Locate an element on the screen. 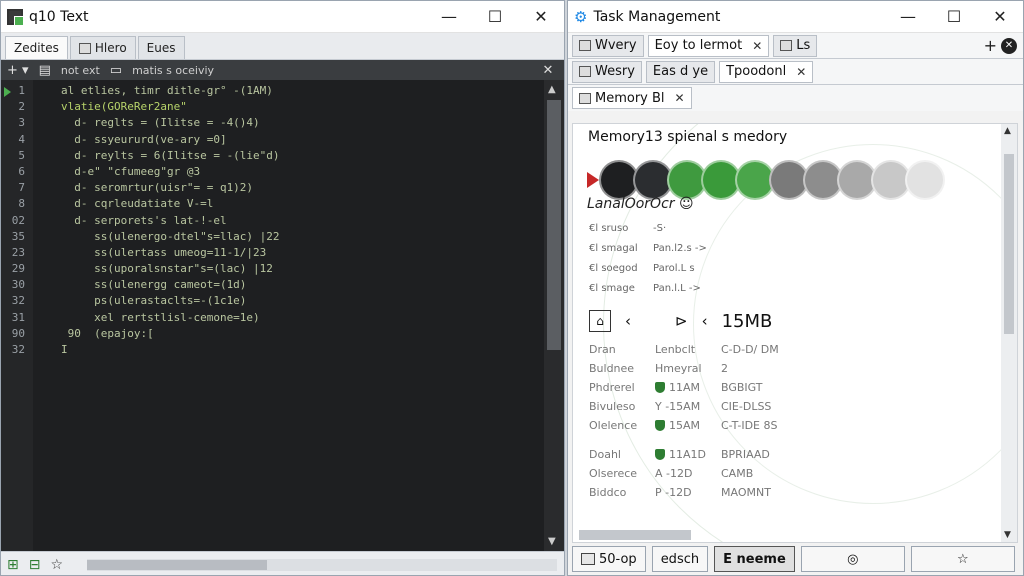 The image size is (1024, 576). button-label: E neeme is located at coordinates (754, 559).